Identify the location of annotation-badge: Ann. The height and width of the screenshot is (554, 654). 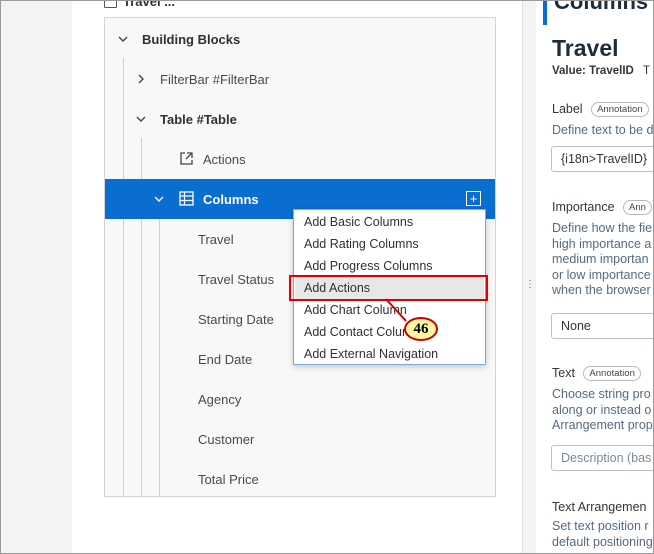
(637, 208).